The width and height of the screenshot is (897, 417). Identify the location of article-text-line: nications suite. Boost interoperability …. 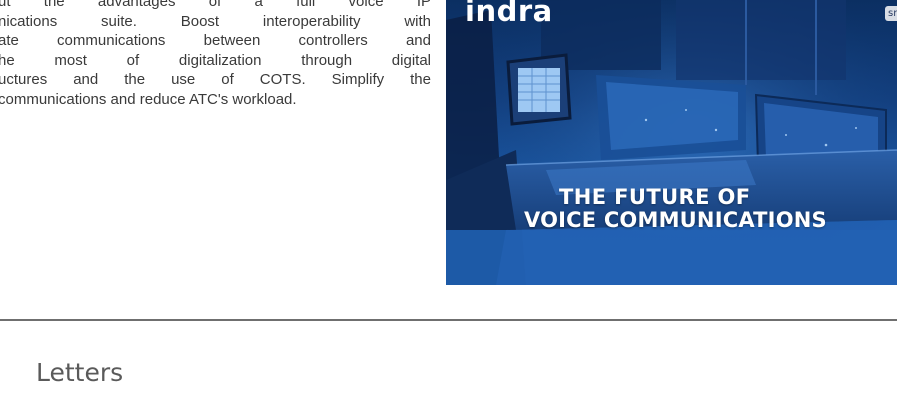
(215, 21).